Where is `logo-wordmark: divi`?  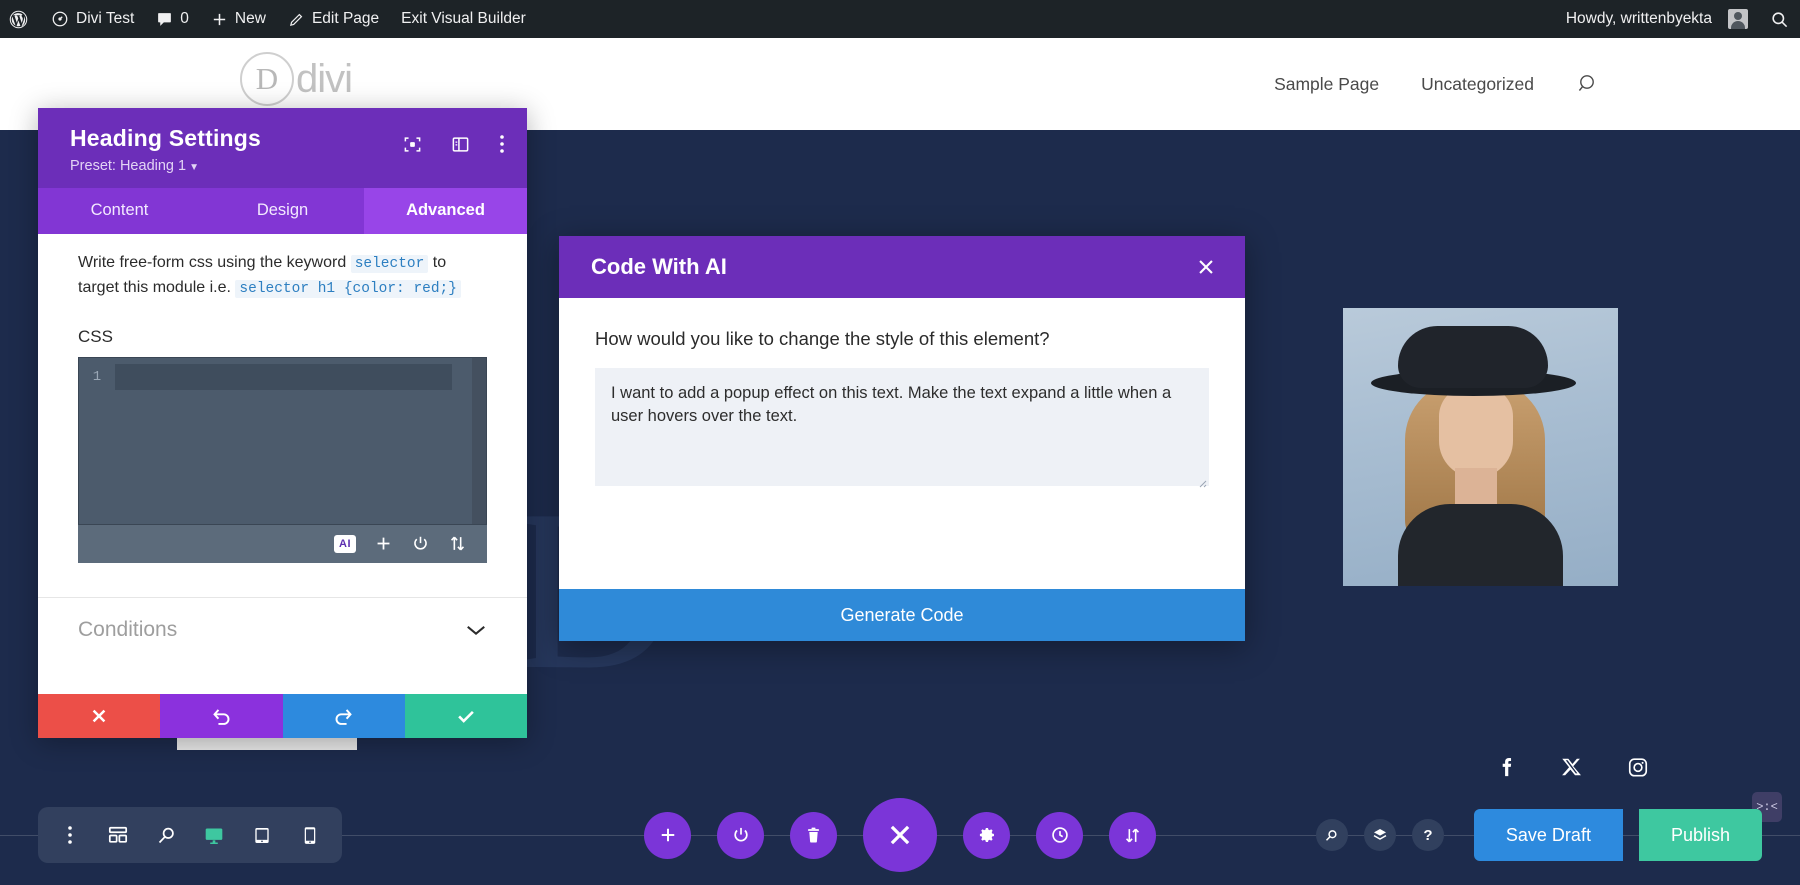
logo-wordmark: divi is located at coordinates (324, 78).